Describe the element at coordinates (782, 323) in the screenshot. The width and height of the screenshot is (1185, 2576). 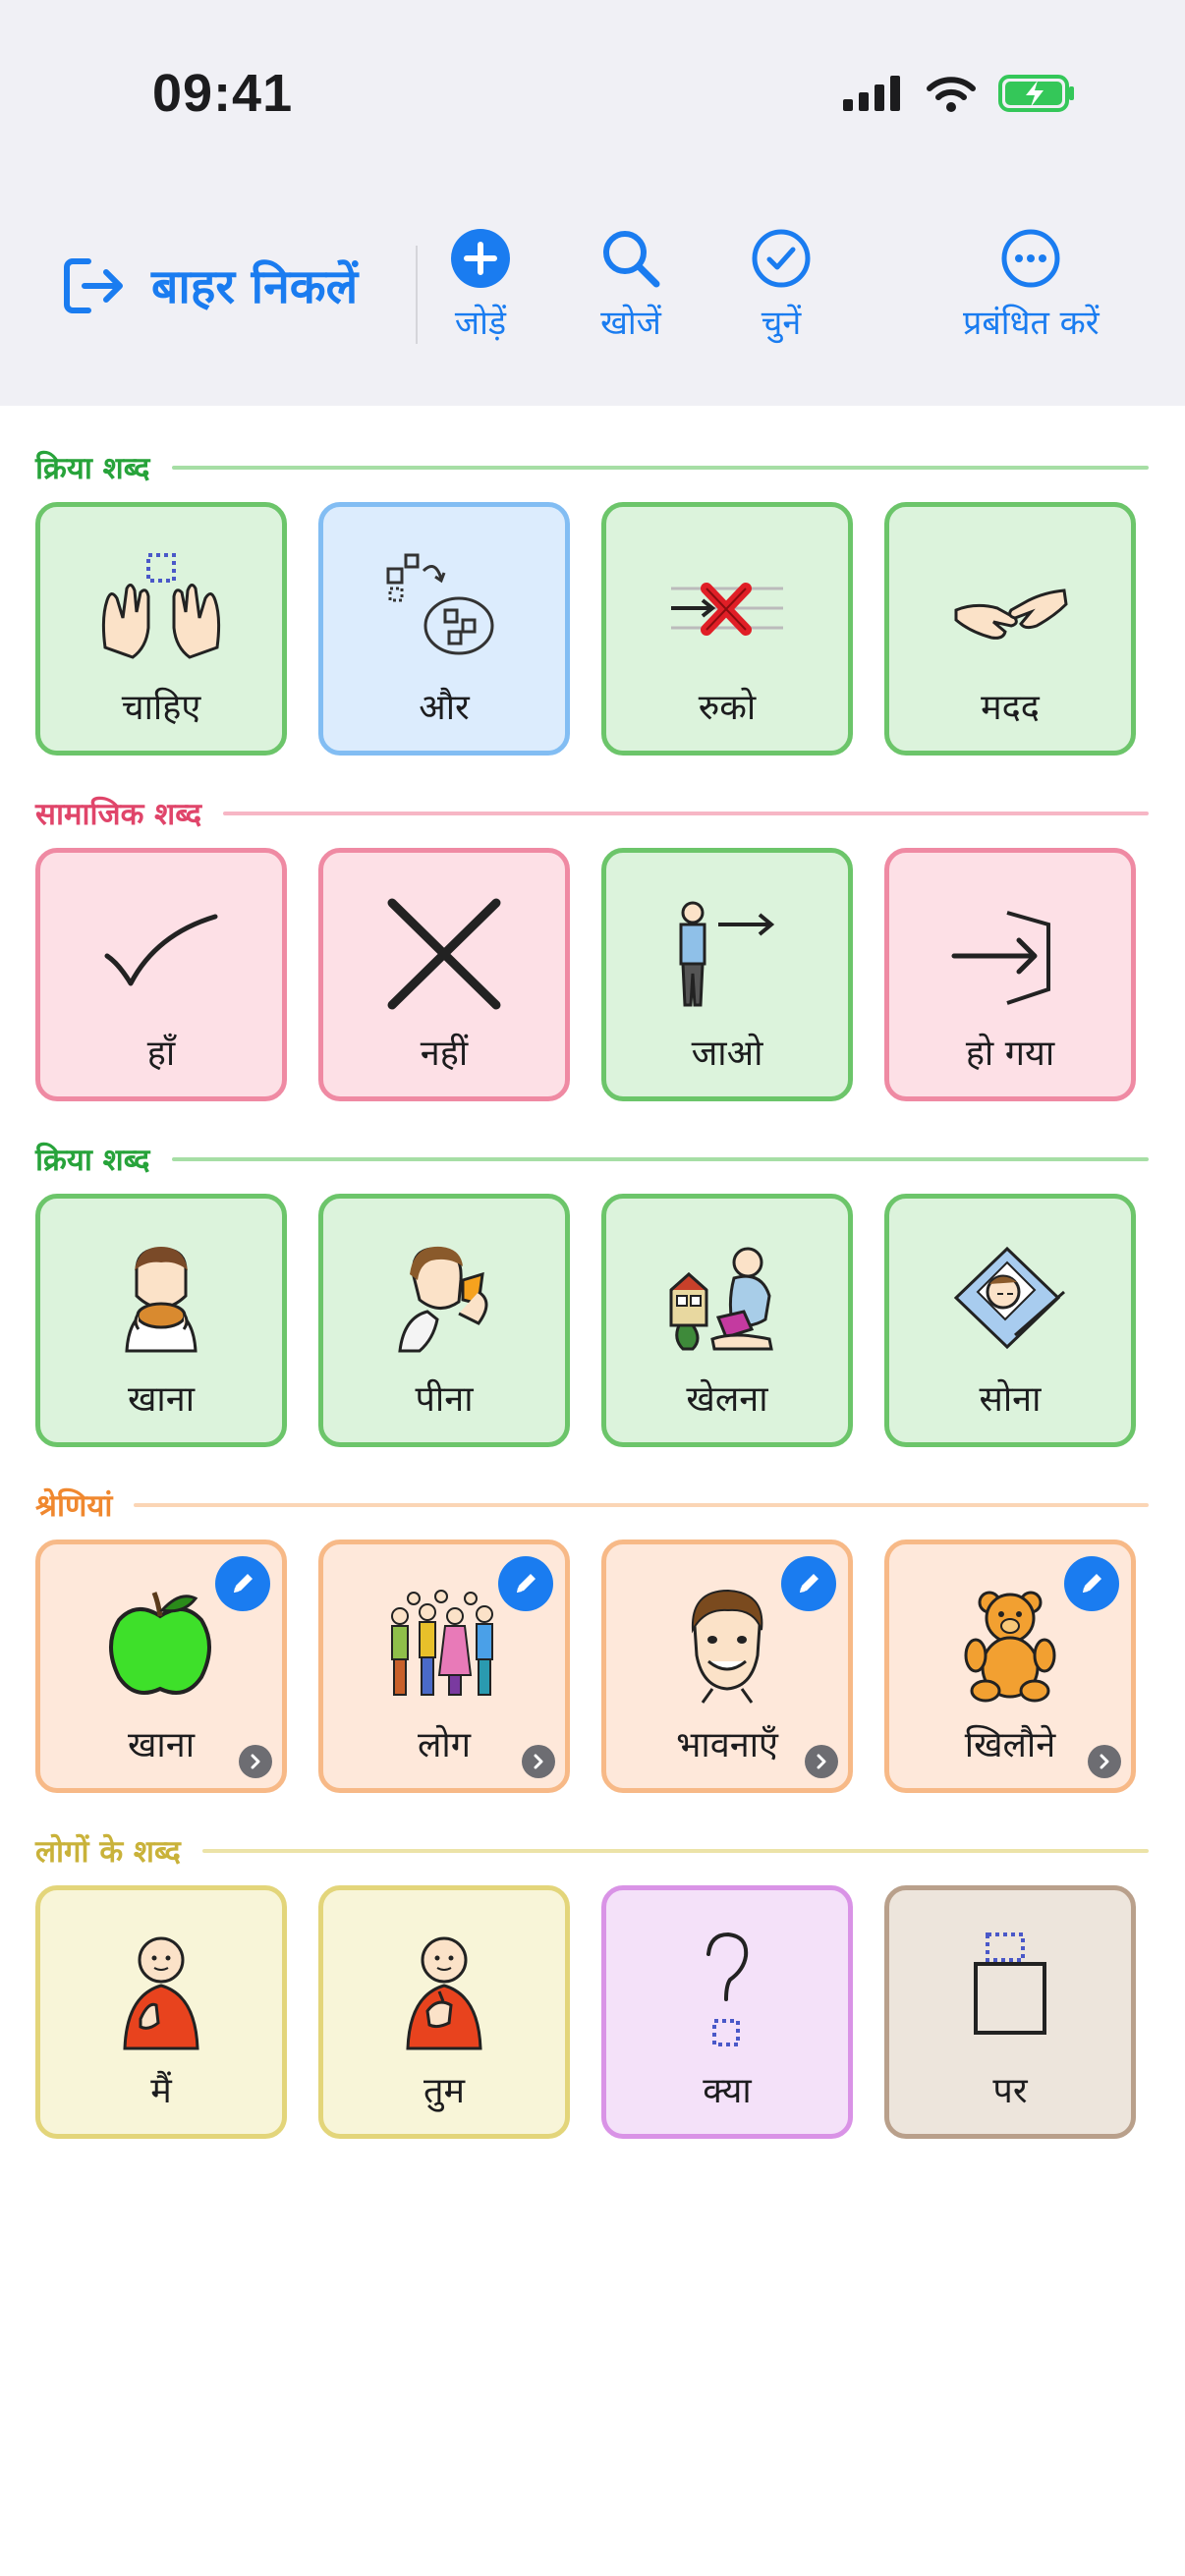
I see `select-label: चुनें` at that location.